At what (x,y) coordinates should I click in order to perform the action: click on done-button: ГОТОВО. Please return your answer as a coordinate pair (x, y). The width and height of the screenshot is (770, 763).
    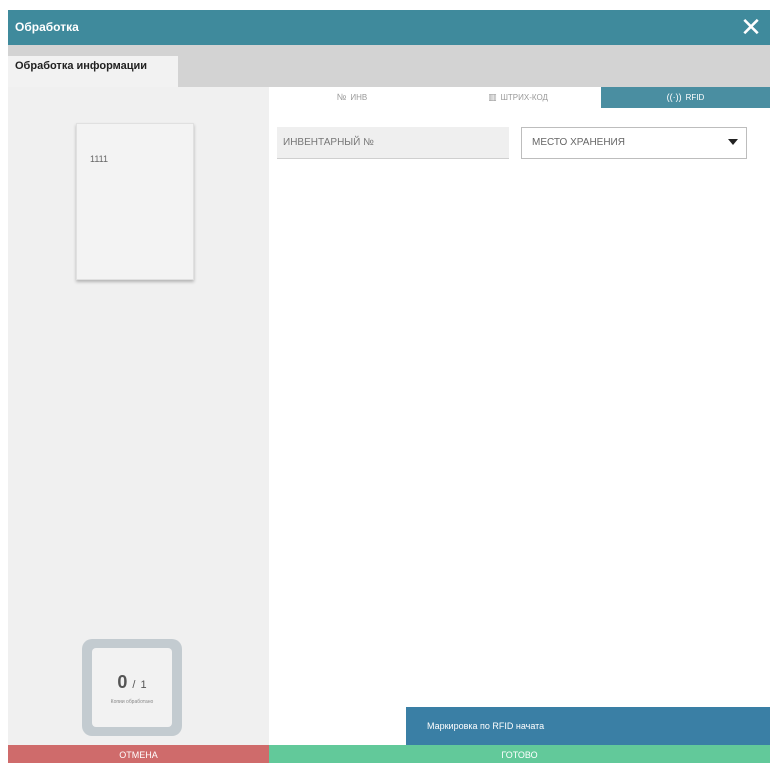
    Looking at the image, I should click on (519, 754).